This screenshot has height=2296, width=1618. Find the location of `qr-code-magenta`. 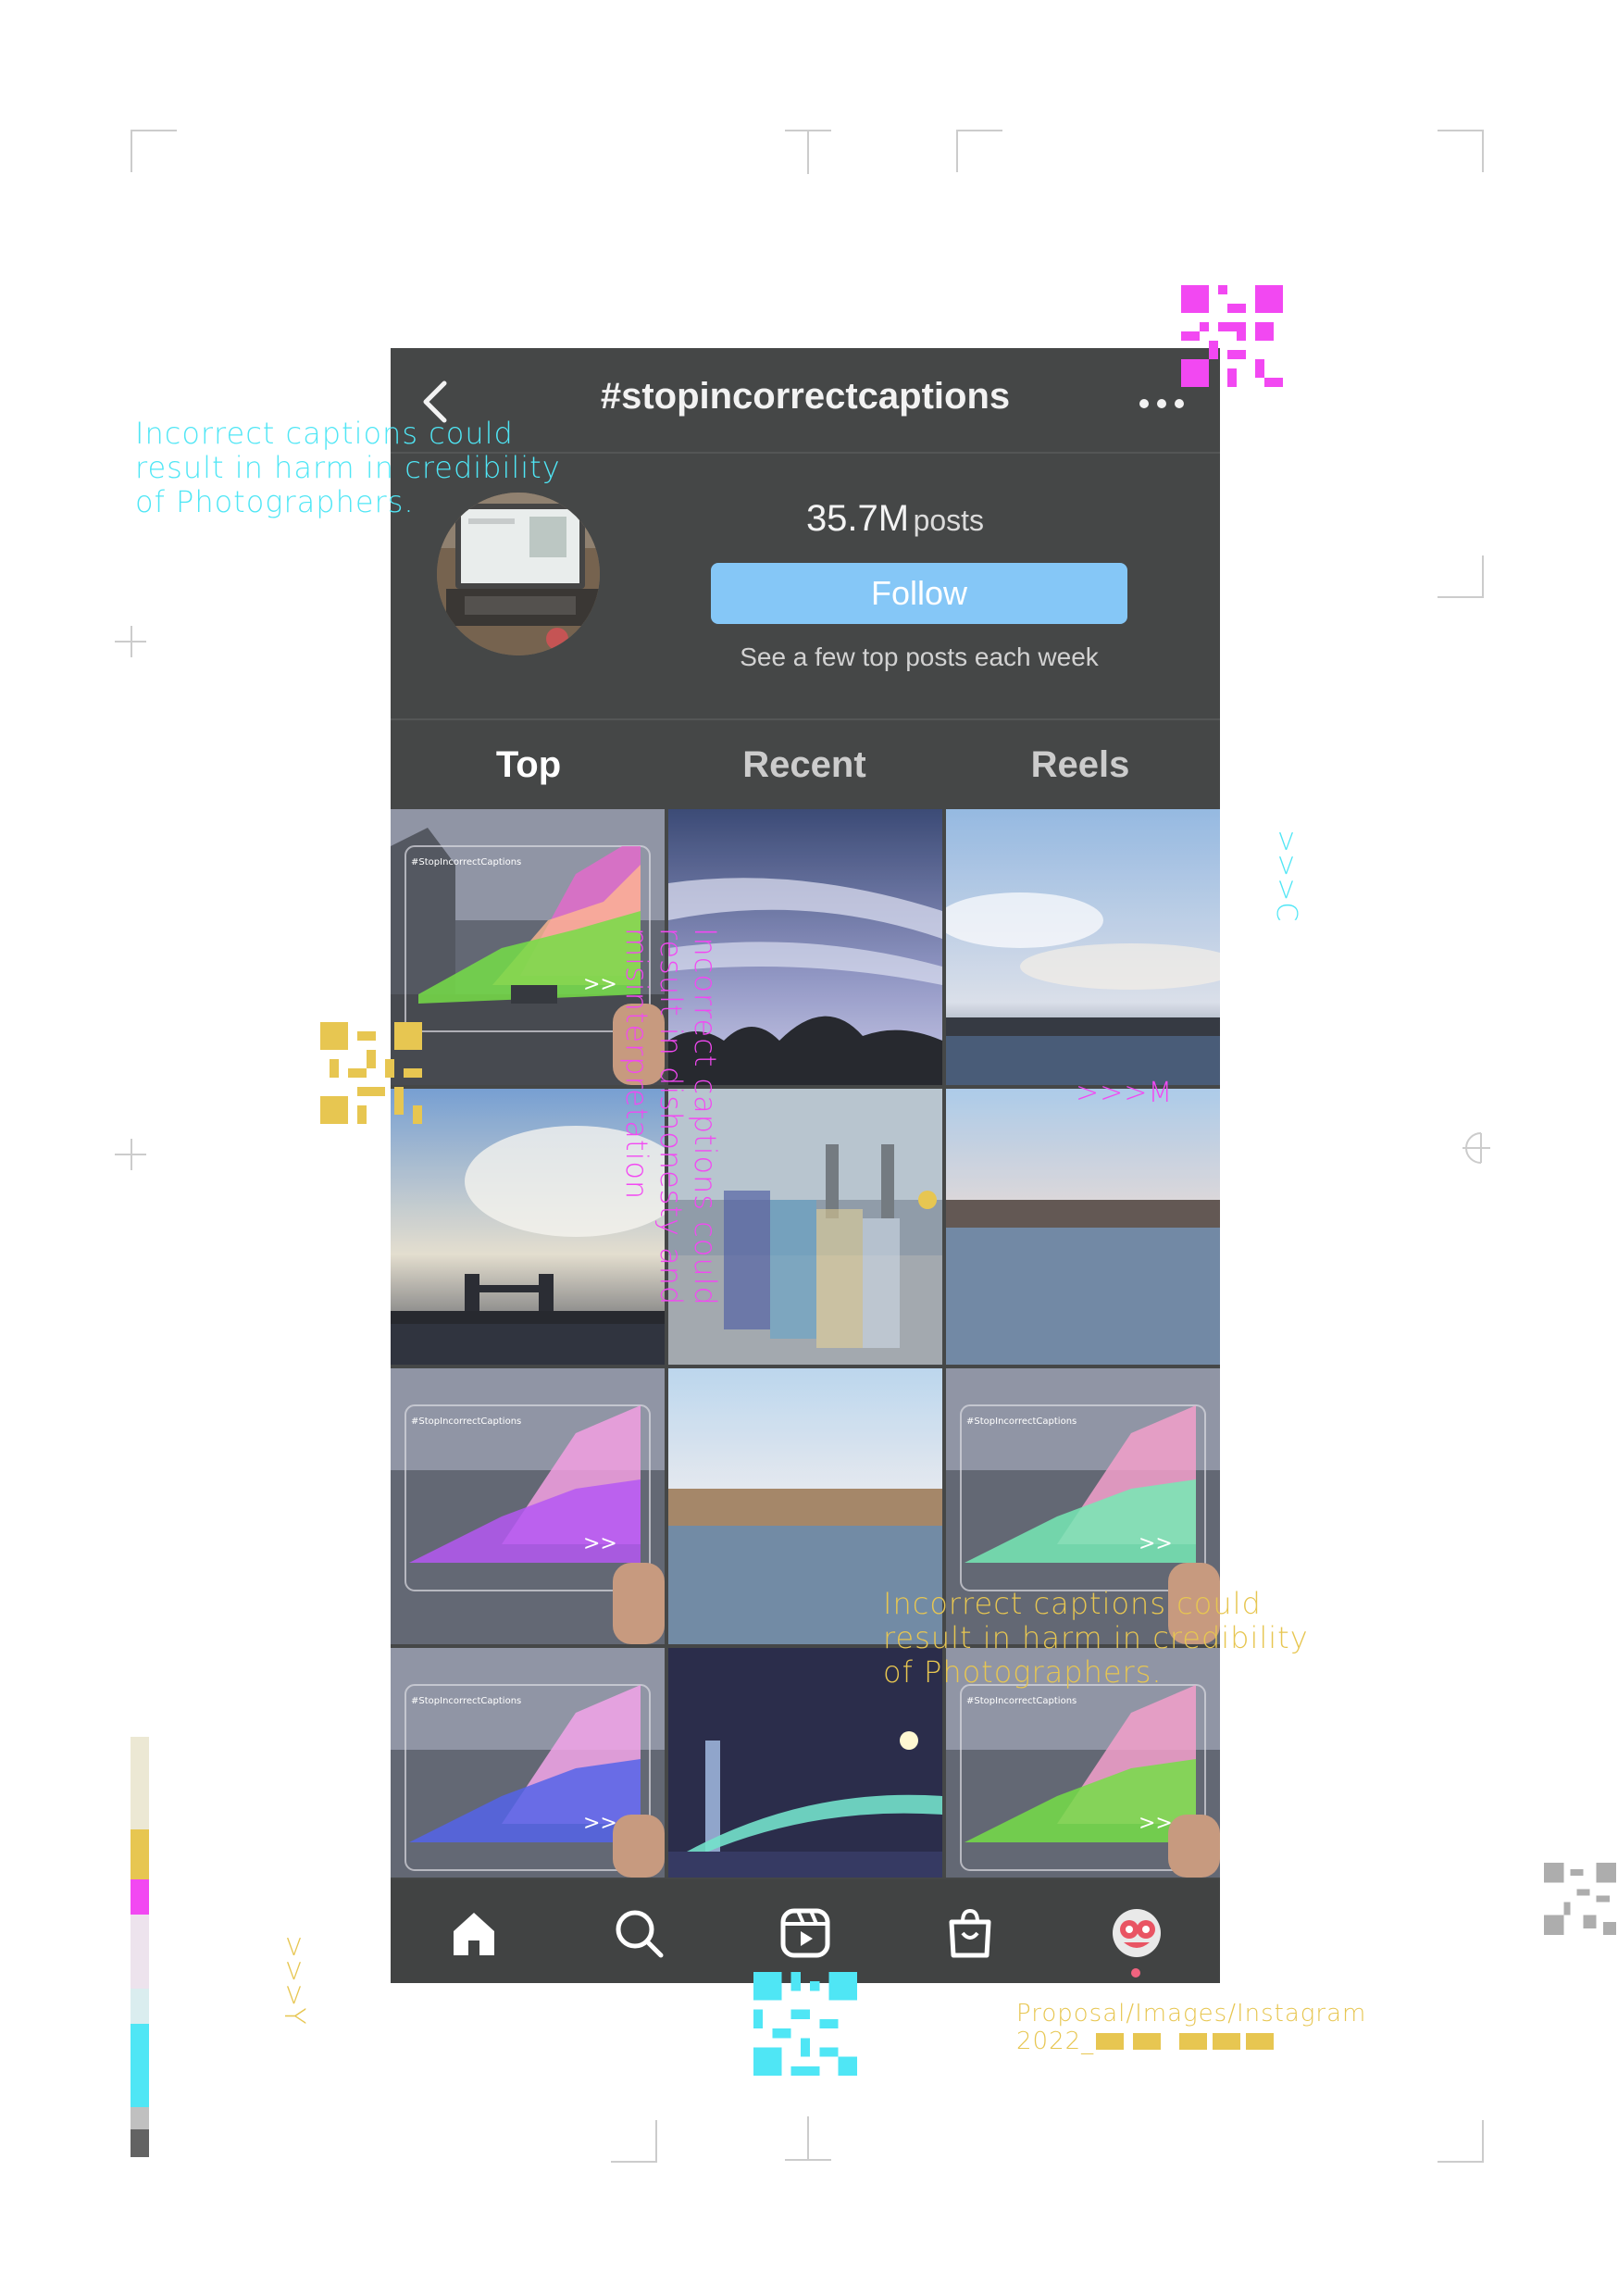

qr-code-magenta is located at coordinates (1232, 336).